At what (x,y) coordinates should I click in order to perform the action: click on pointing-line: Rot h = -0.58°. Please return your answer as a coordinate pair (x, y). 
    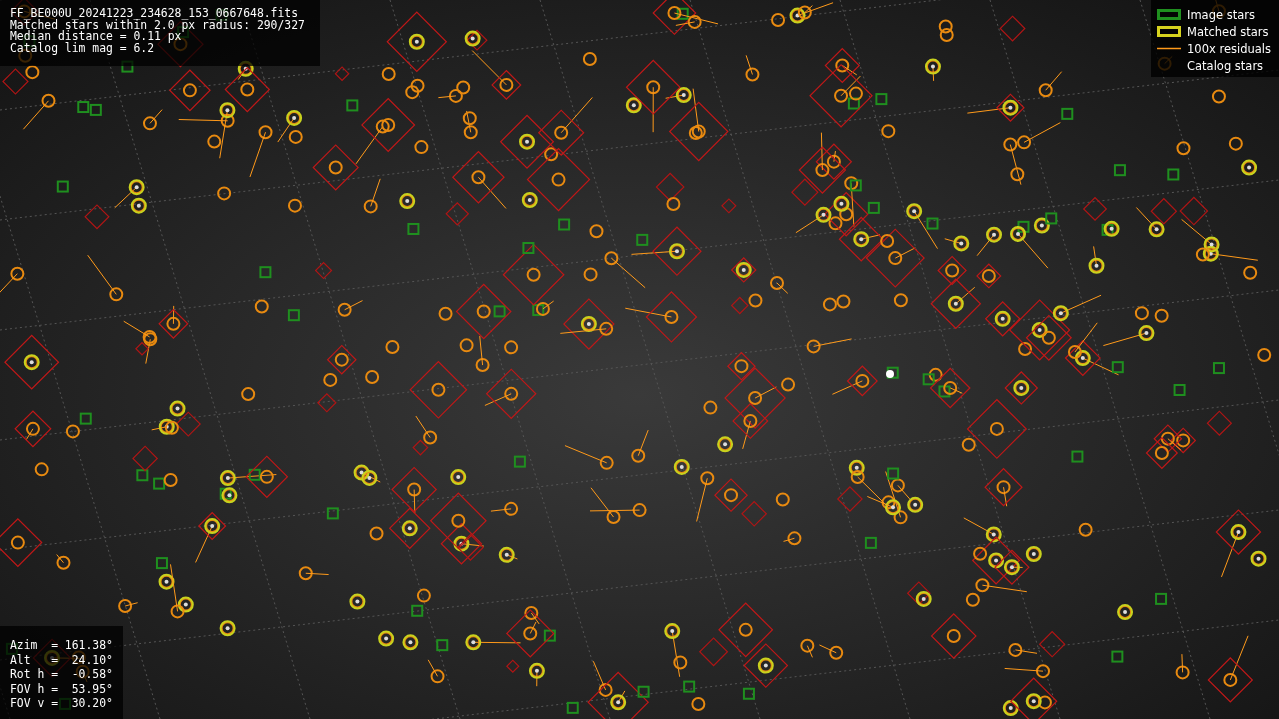
    Looking at the image, I should click on (61, 674).